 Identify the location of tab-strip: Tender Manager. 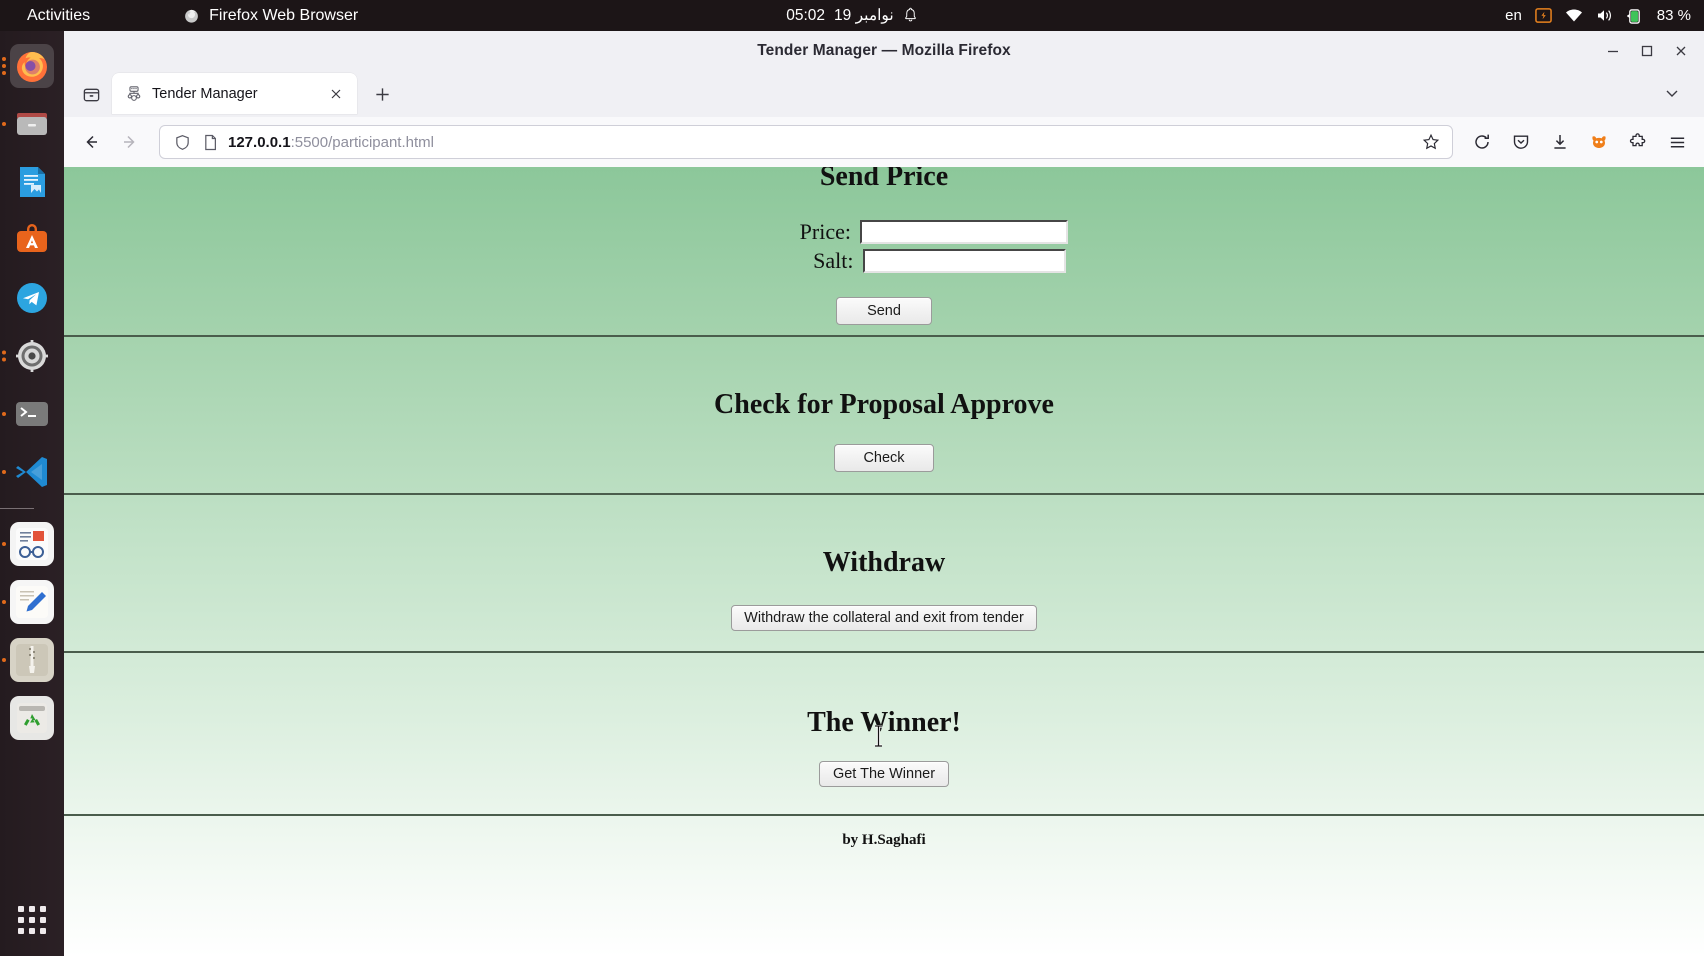
(884, 93).